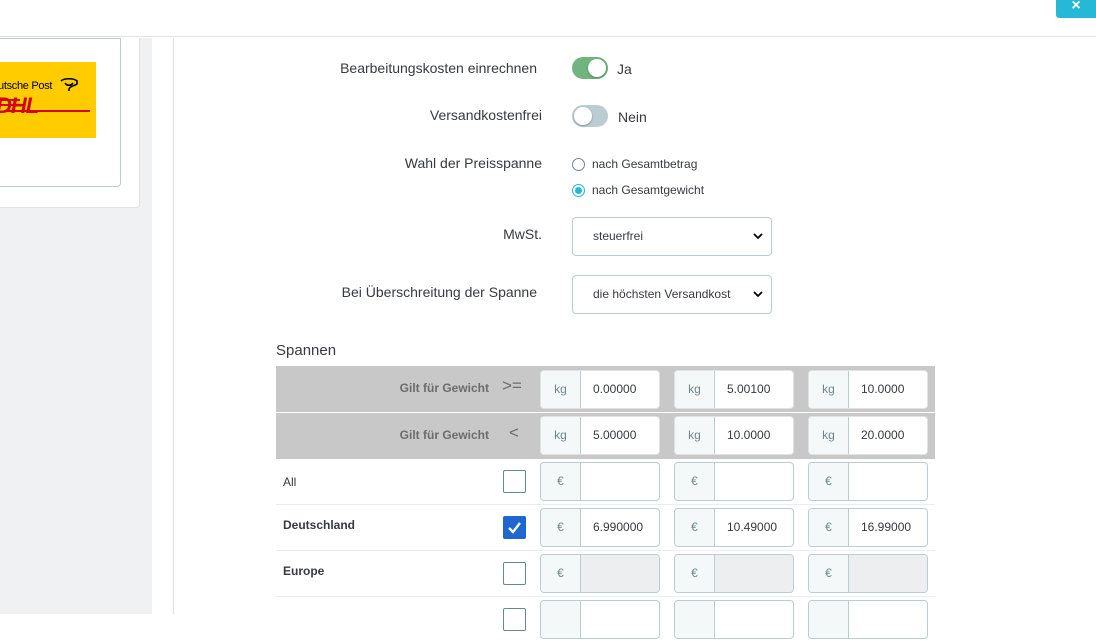  I want to click on range-to-label: Gilt für Gewicht, so click(444, 435).